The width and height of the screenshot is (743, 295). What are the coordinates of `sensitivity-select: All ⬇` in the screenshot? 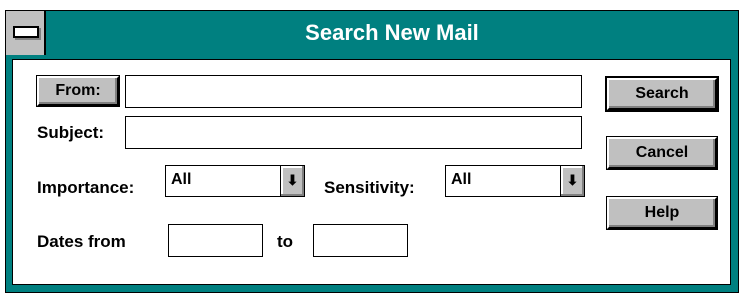 It's located at (515, 181).